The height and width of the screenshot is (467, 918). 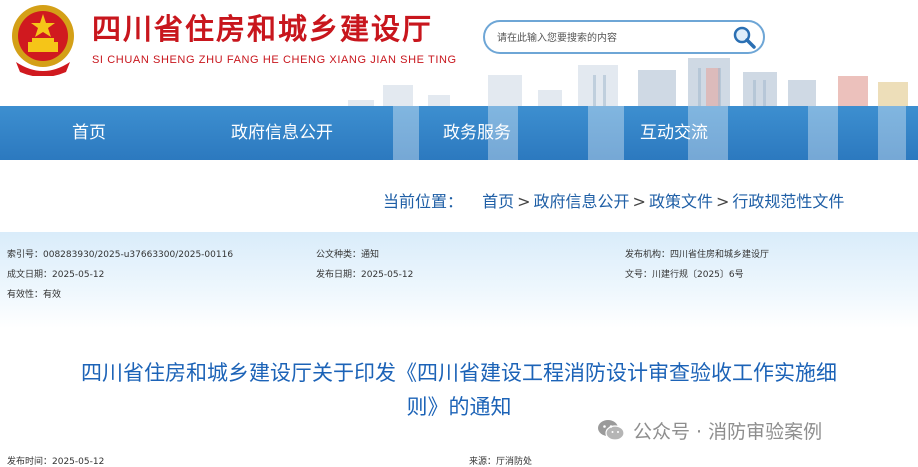 I want to click on breadcrumb-gov-info: 政府信息公开, so click(x=582, y=201).